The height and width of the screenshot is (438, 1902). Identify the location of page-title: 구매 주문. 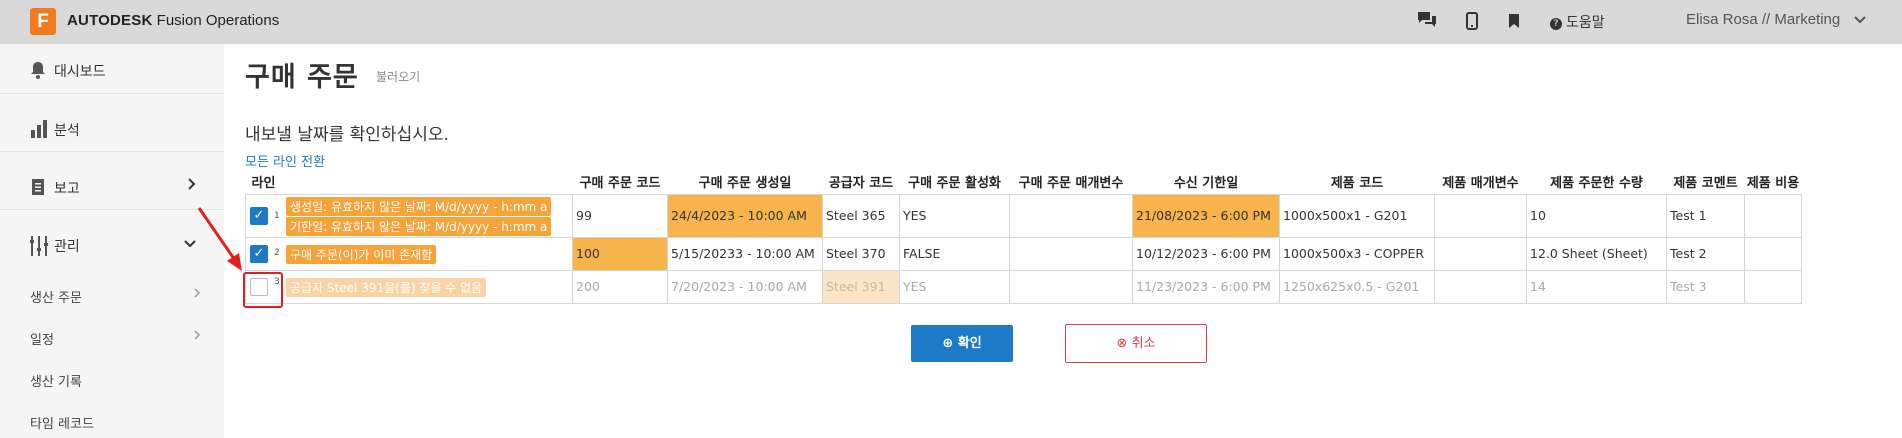
(302, 77).